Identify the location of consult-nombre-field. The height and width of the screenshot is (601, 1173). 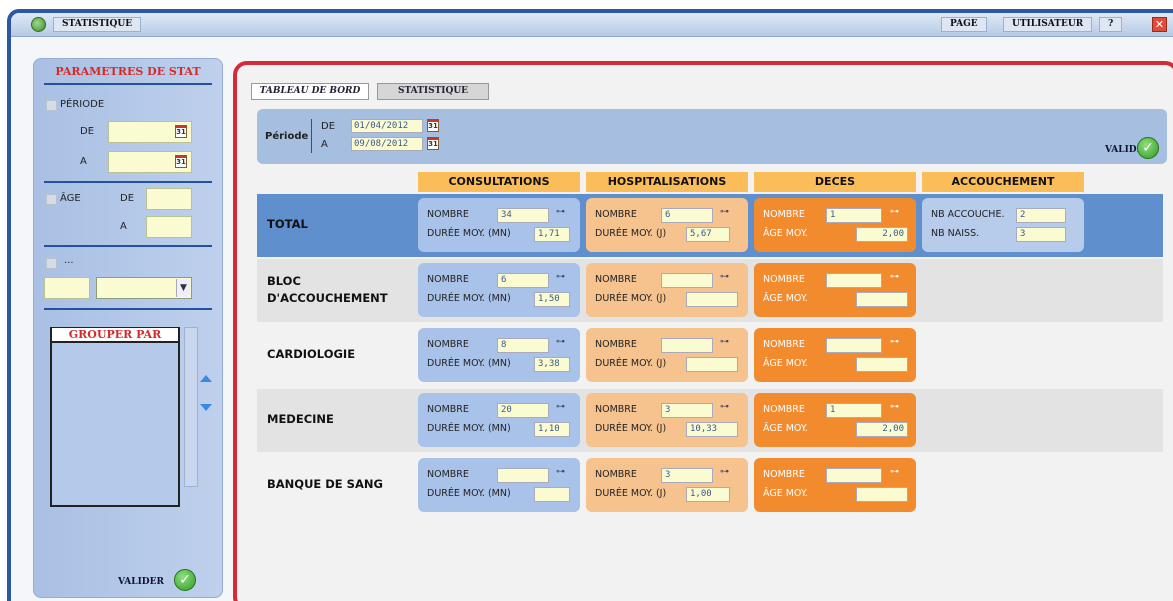
(523, 475).